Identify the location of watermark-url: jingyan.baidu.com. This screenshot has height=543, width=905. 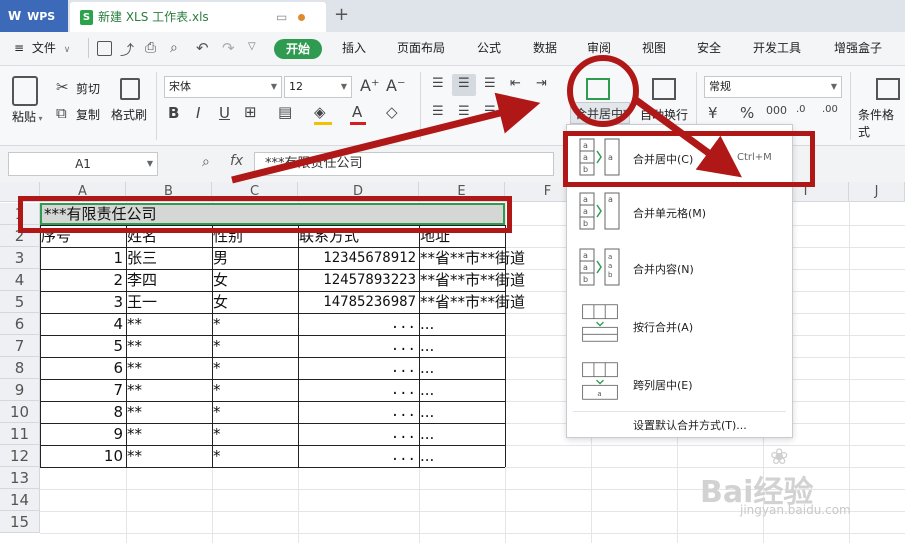
(795, 510).